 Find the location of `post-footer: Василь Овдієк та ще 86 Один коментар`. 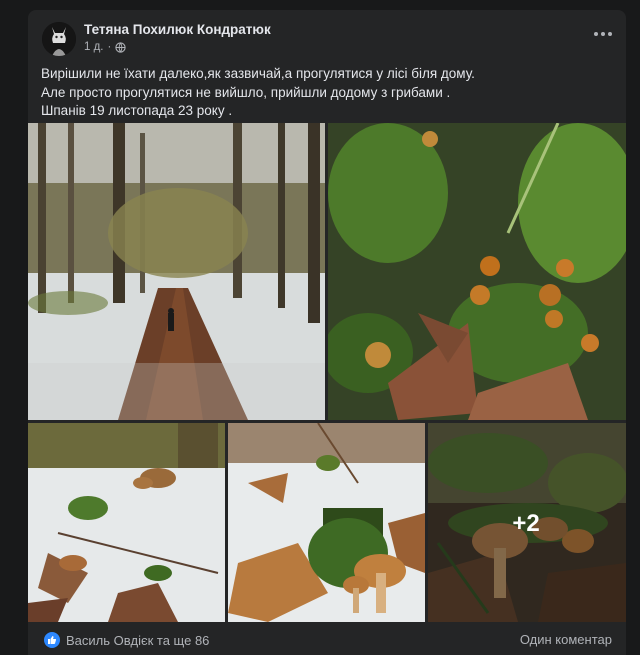

post-footer: Василь Овдієк та ще 86 Один коментар is located at coordinates (327, 638).